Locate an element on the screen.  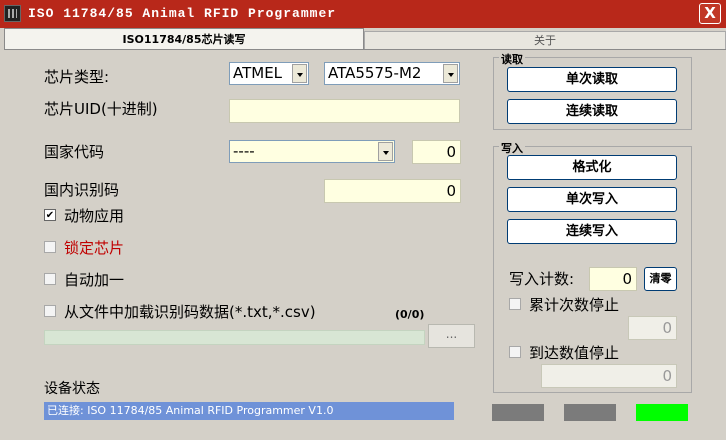
country-code-field: 0 is located at coordinates (436, 152).